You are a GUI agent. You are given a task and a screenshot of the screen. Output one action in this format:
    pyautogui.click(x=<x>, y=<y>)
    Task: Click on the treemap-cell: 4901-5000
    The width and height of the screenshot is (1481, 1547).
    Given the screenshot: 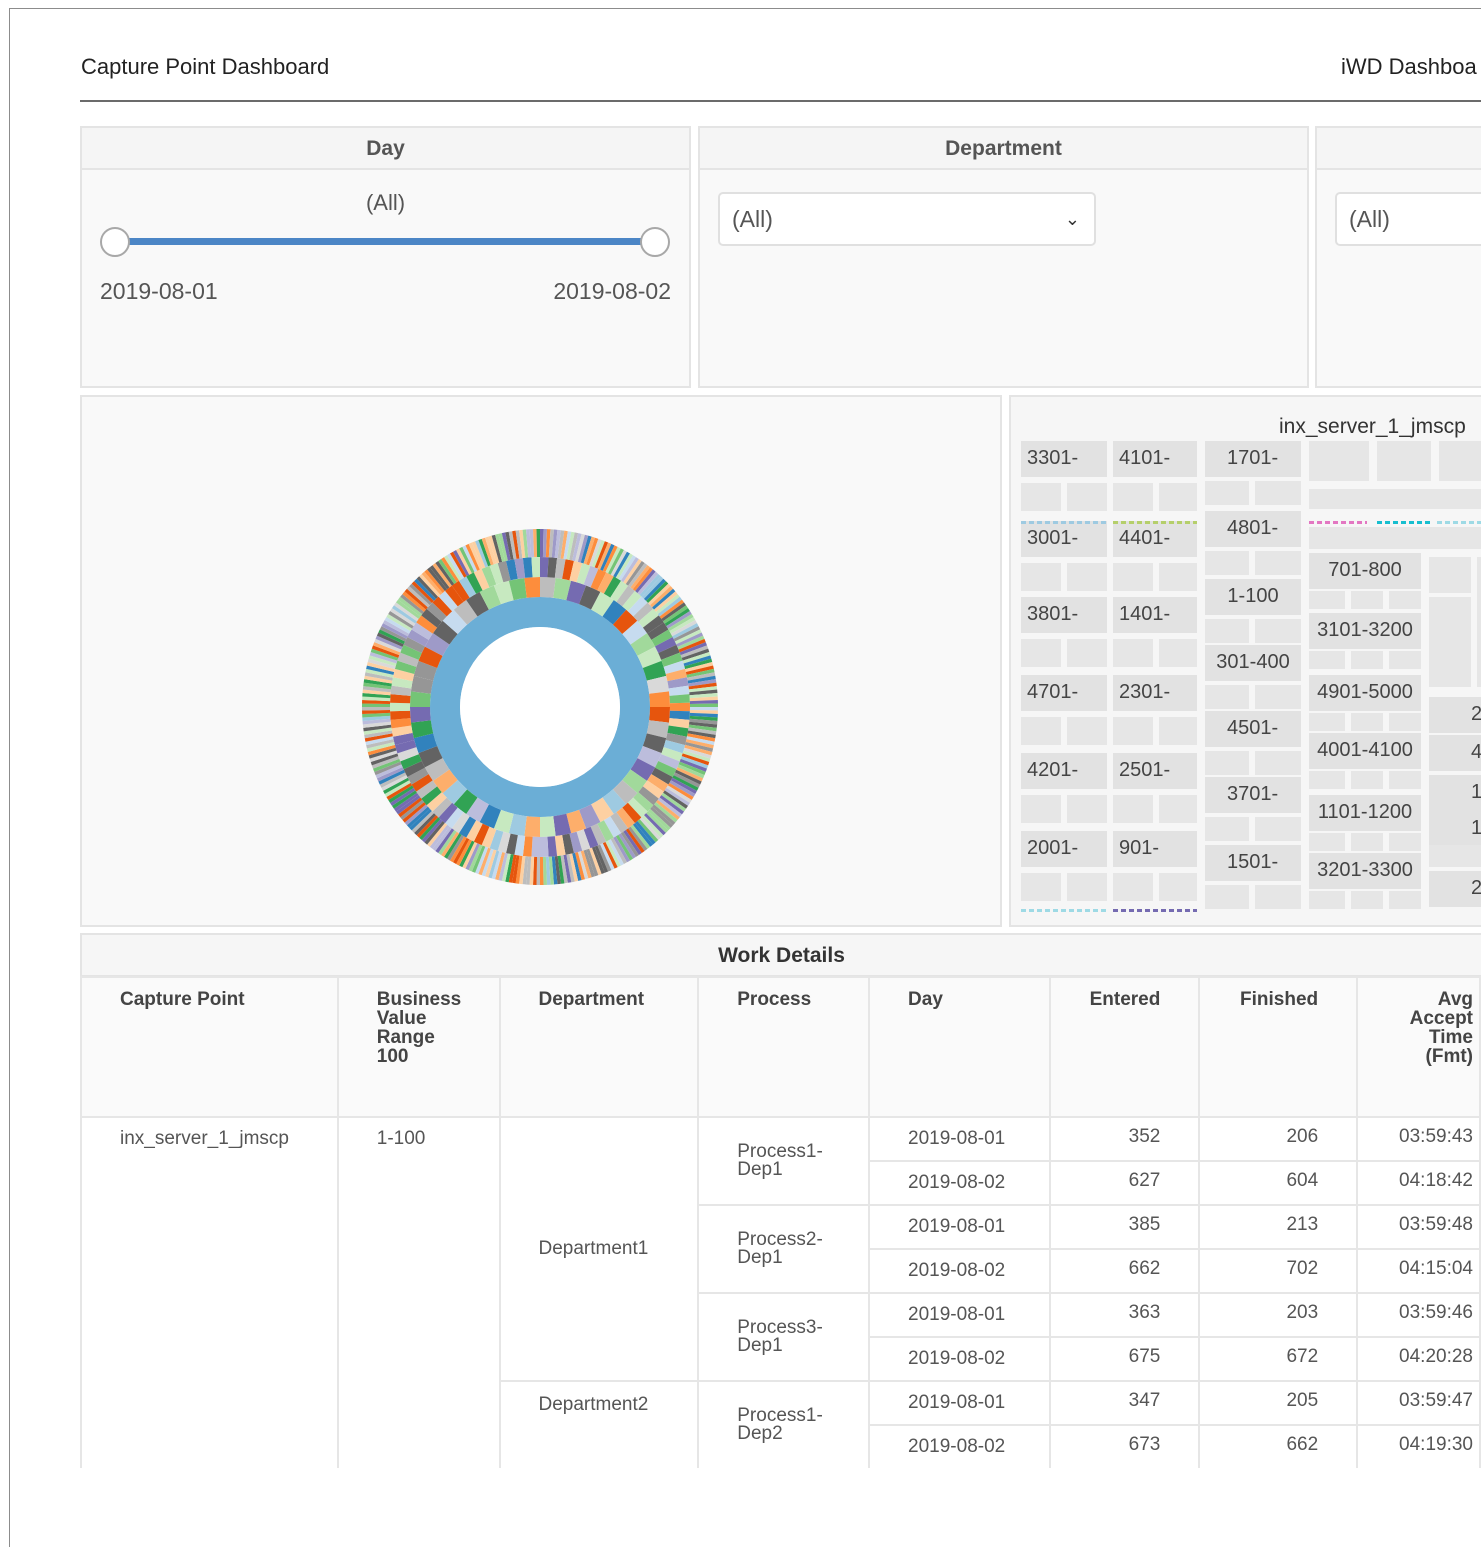 What is the action you would take?
    pyautogui.click(x=1365, y=693)
    